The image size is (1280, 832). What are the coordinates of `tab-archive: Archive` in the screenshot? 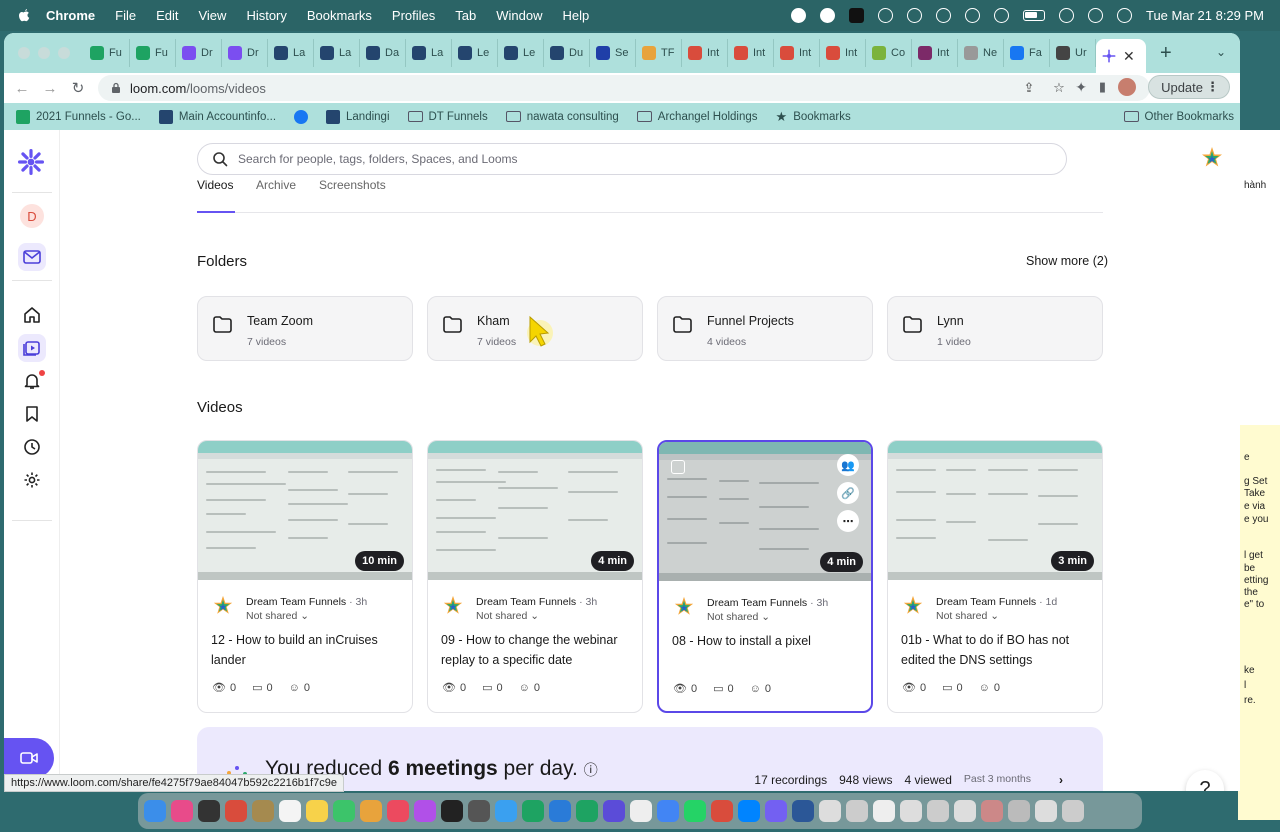 It's located at (276, 185).